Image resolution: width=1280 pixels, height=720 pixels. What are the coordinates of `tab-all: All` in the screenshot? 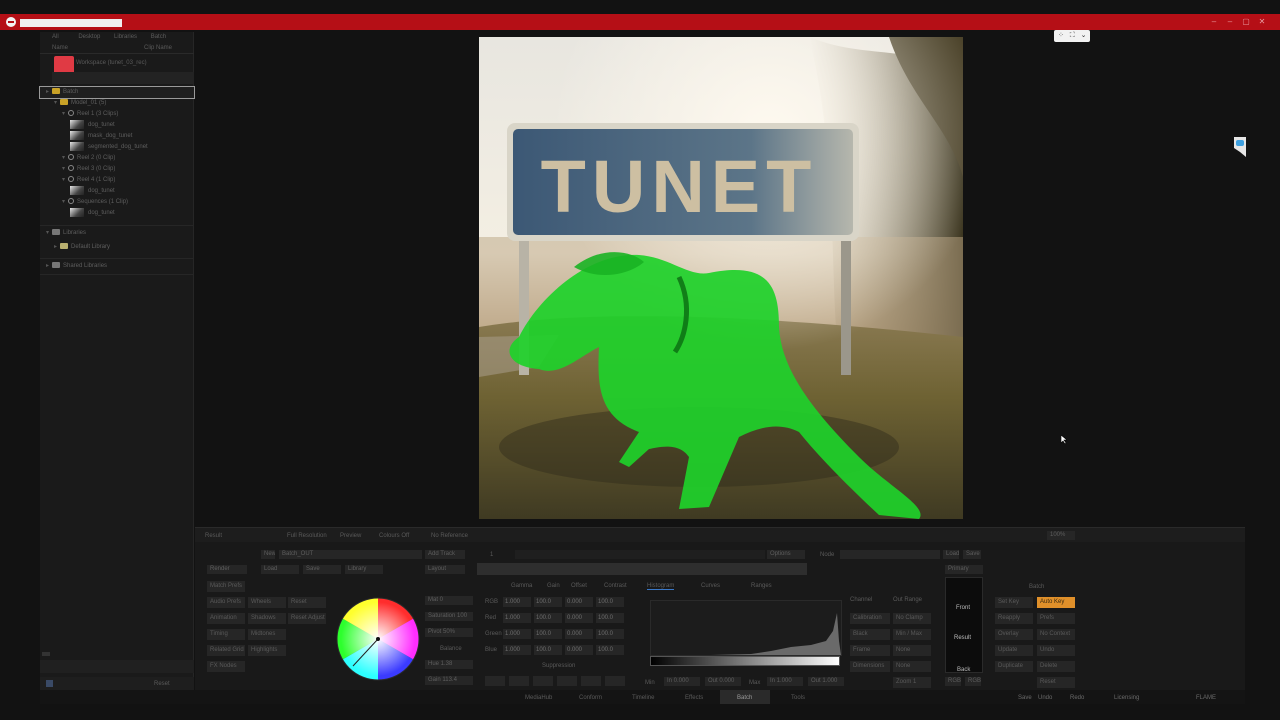 It's located at (55, 37).